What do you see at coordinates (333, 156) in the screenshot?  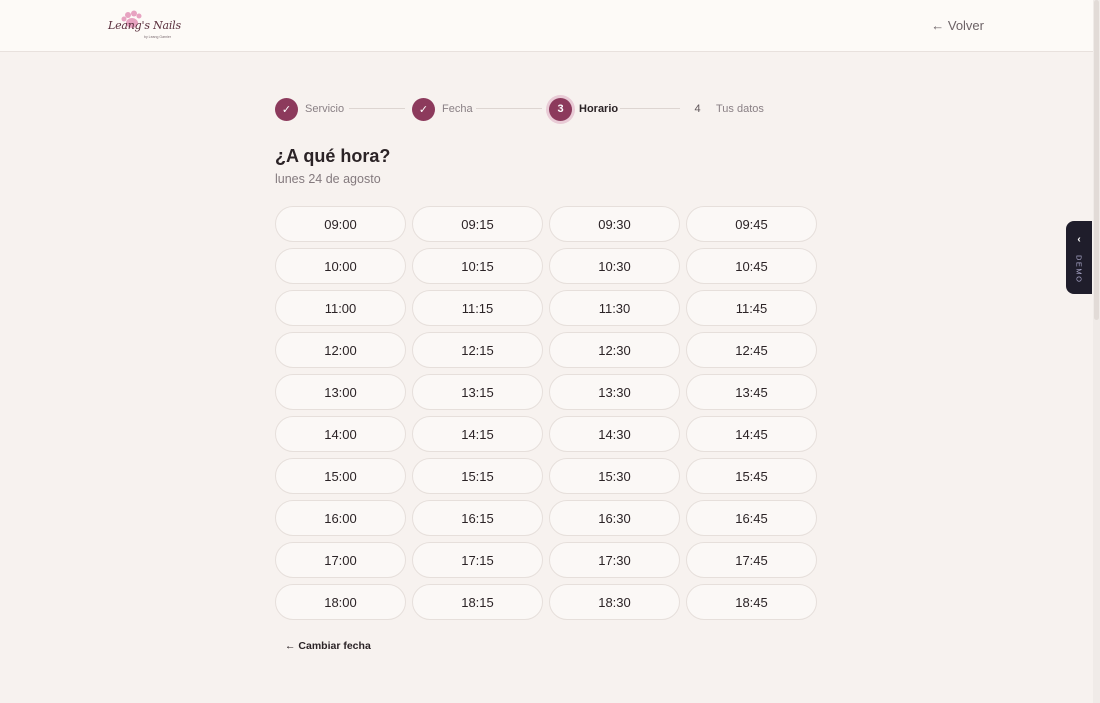 I see `page-title: ¿A qué hora?` at bounding box center [333, 156].